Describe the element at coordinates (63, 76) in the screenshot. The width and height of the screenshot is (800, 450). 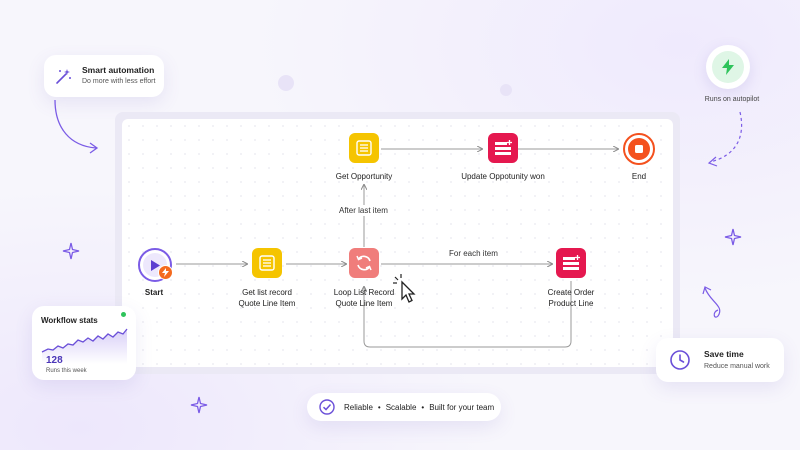
I see `magic-wand-icon` at that location.